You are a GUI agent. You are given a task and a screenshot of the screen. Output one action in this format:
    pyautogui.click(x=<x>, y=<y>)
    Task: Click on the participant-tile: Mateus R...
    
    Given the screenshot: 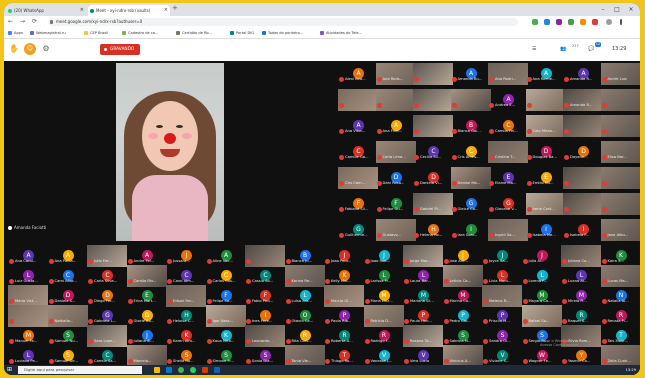 What is the action you would take?
    pyautogui.click(x=502, y=296)
    